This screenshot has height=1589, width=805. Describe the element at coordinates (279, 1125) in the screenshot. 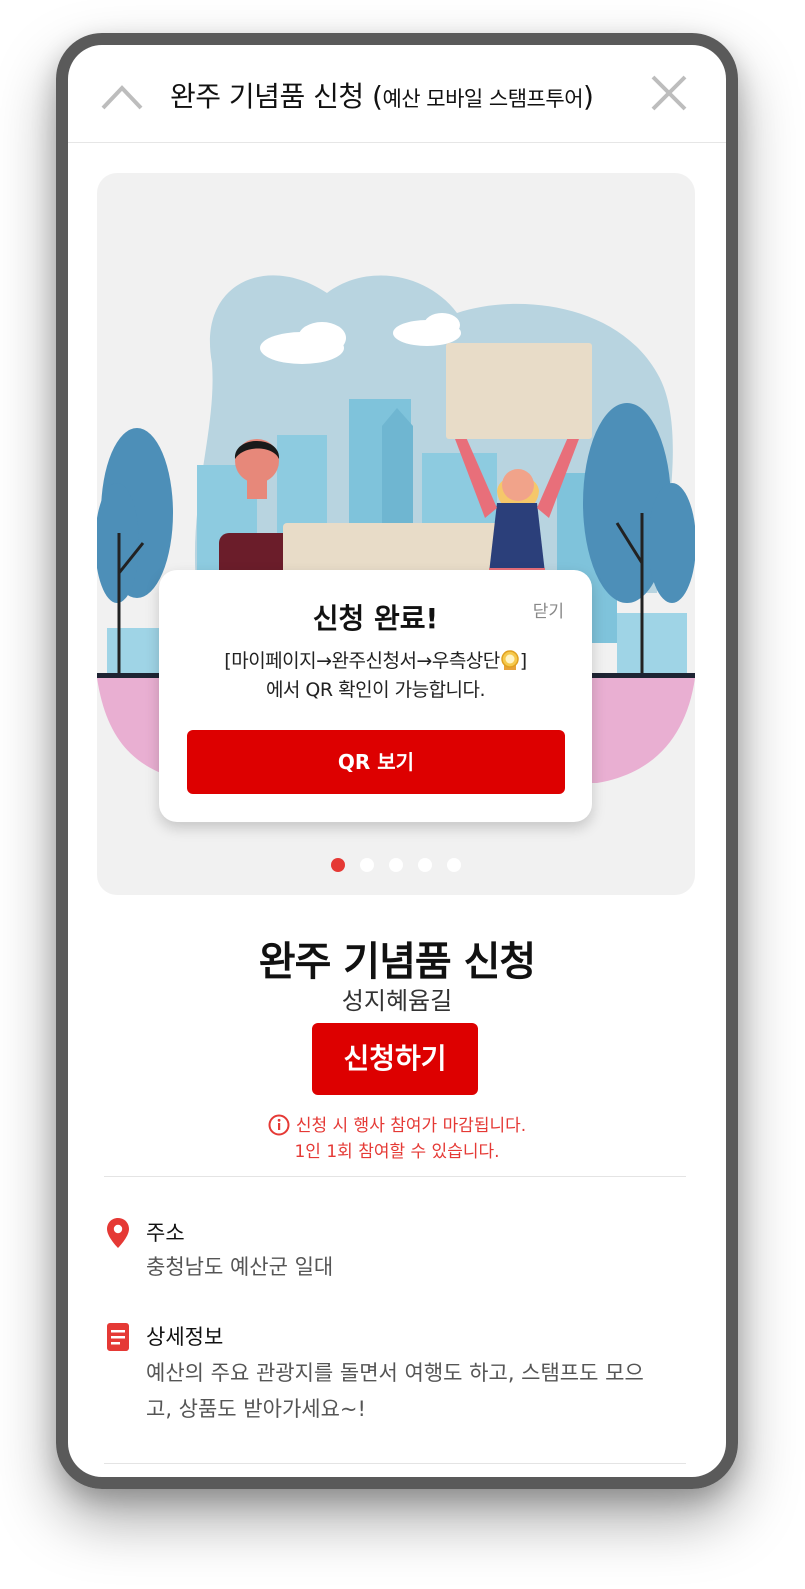

I see `info-icon` at that location.